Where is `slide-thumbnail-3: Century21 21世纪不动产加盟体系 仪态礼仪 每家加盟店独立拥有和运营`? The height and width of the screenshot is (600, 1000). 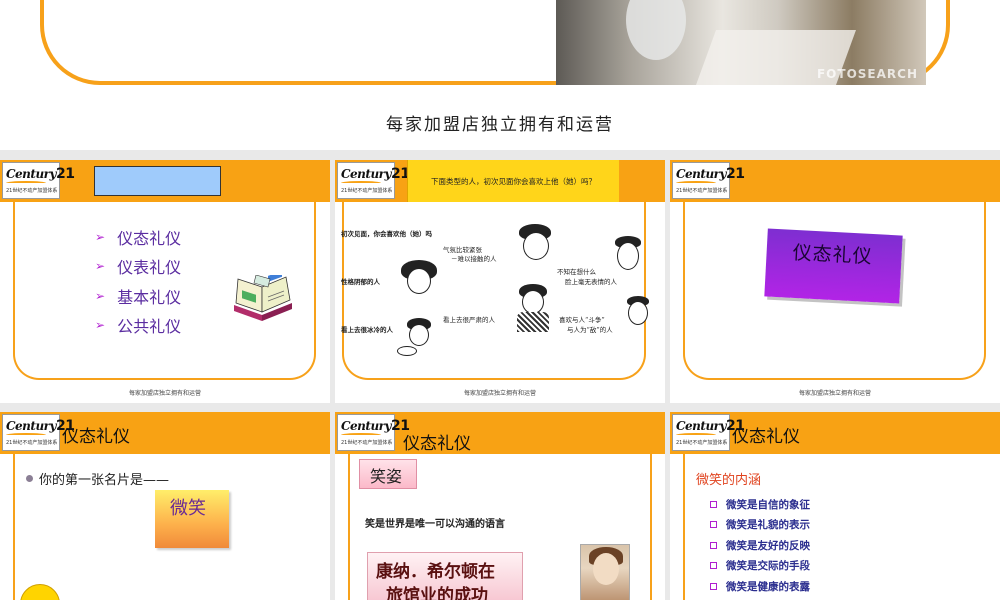
slide-thumbnail-3: Century21 21世纪不动产加盟体系 仪态礼仪 每家加盟店独立拥有和运营 is located at coordinates (835, 281).